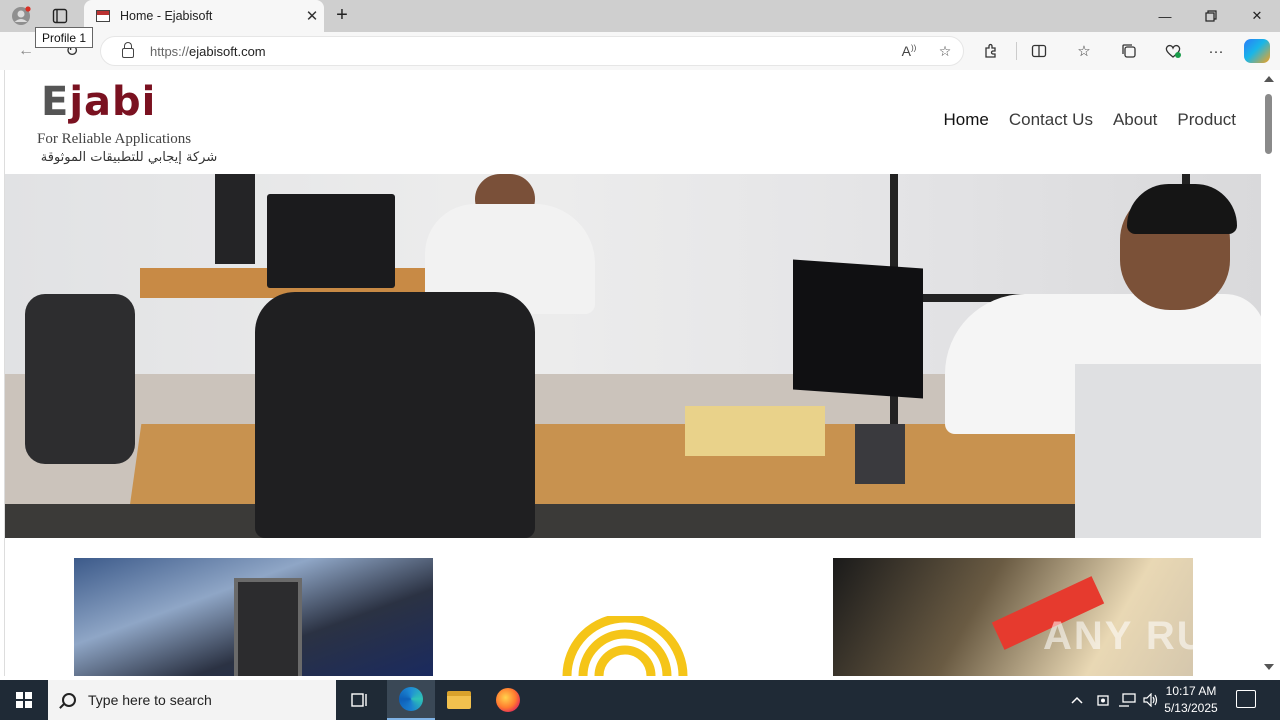  What do you see at coordinates (640, 700) in the screenshot?
I see `windows-taskbar: Type here to search 10:17 AM 5/13/2025` at bounding box center [640, 700].